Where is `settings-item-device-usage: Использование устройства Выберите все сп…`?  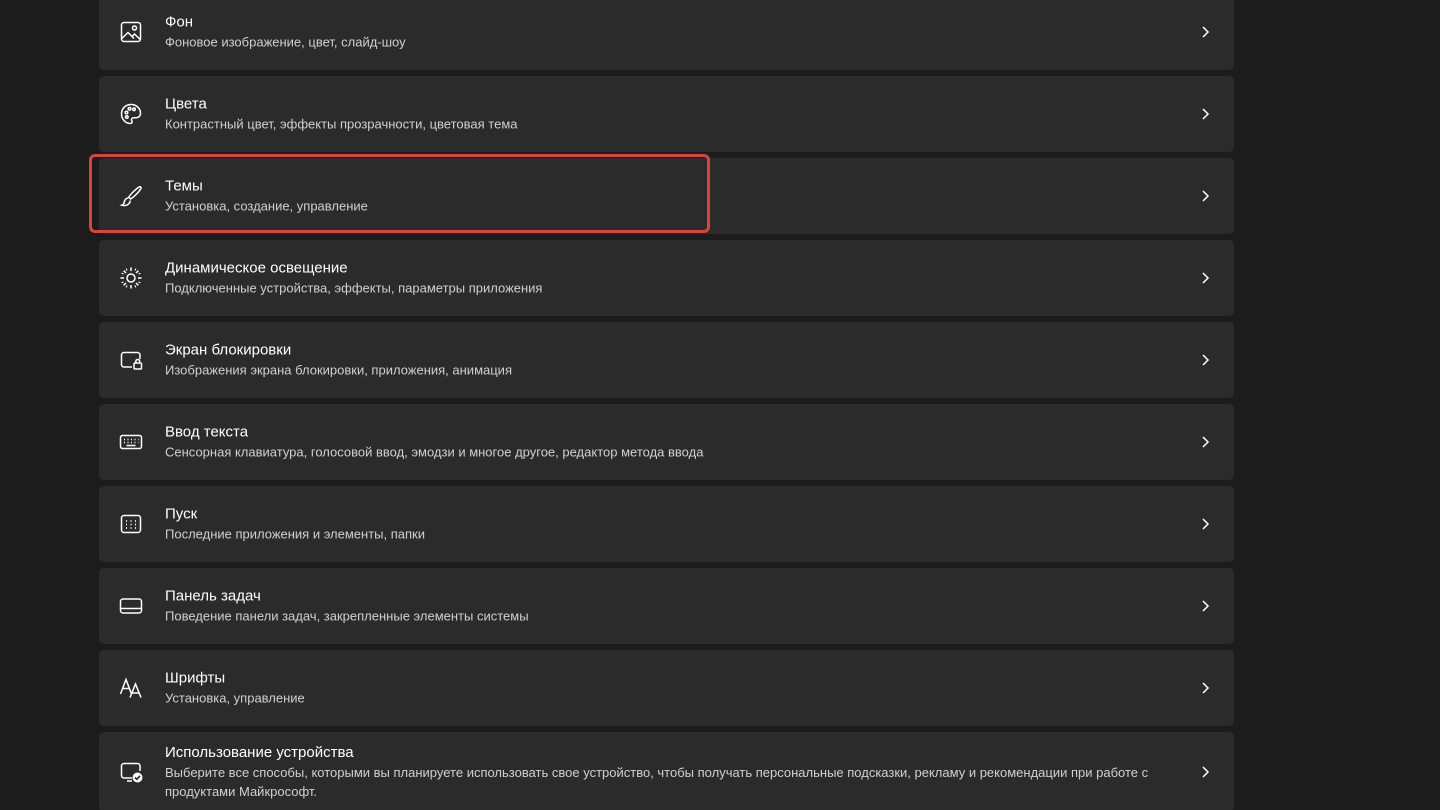 settings-item-device-usage: Использование устройства Выберите все сп… is located at coordinates (666, 771).